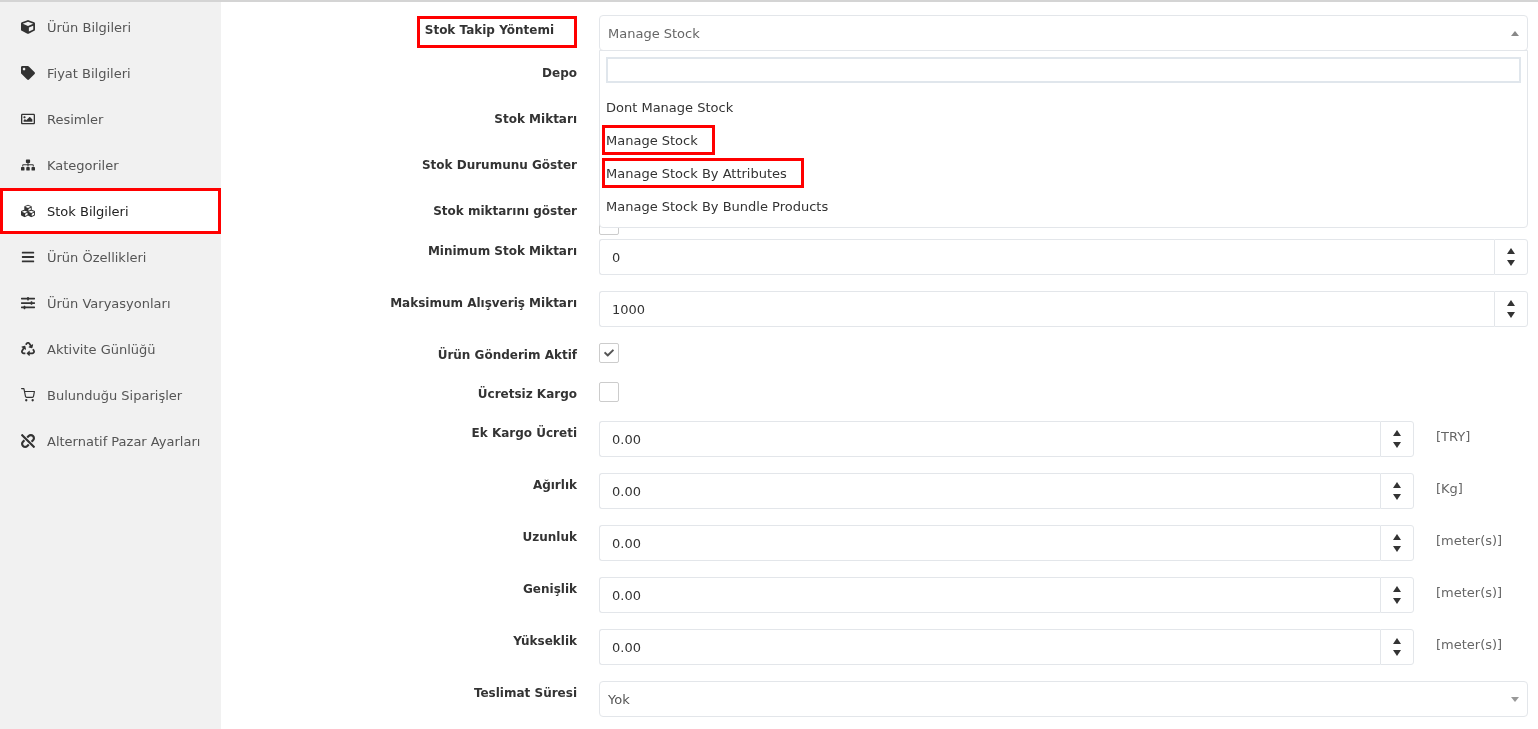  What do you see at coordinates (527, 394) in the screenshot?
I see `field-label: Ücretsiz Kargo` at bounding box center [527, 394].